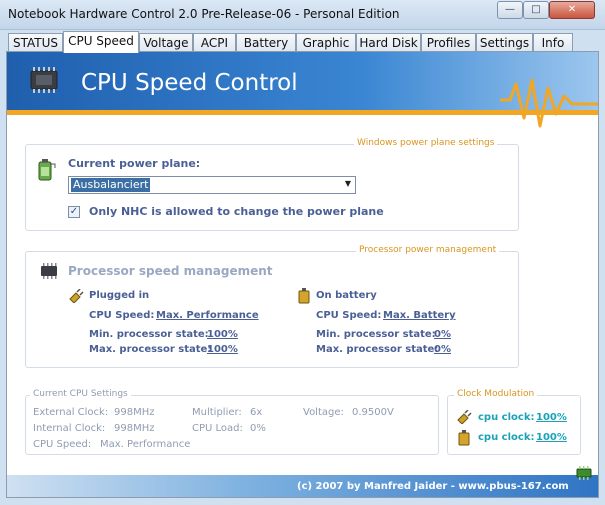  What do you see at coordinates (377, 349) in the screenshot?
I see `battery-max-state-label: Max. processor state:` at bounding box center [377, 349].